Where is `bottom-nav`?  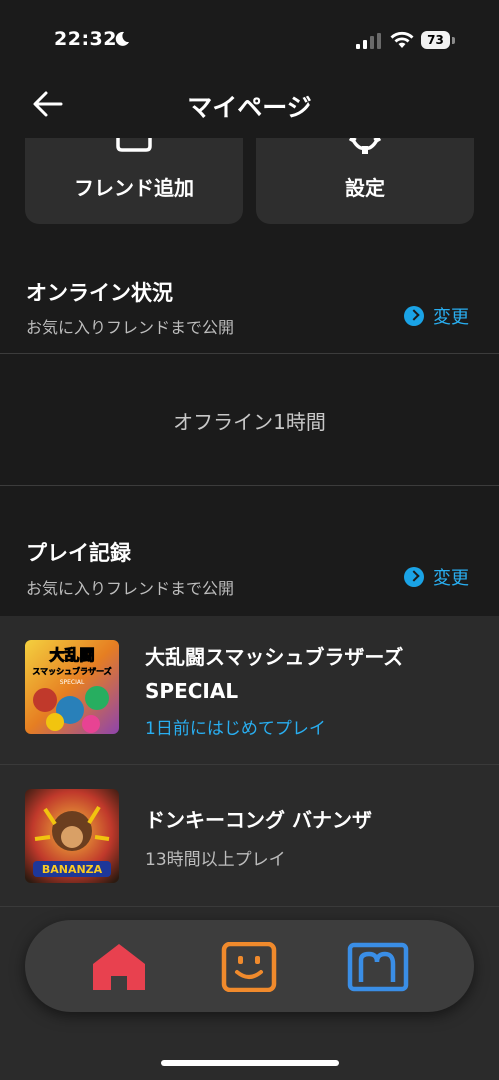 bottom-nav is located at coordinates (249, 966).